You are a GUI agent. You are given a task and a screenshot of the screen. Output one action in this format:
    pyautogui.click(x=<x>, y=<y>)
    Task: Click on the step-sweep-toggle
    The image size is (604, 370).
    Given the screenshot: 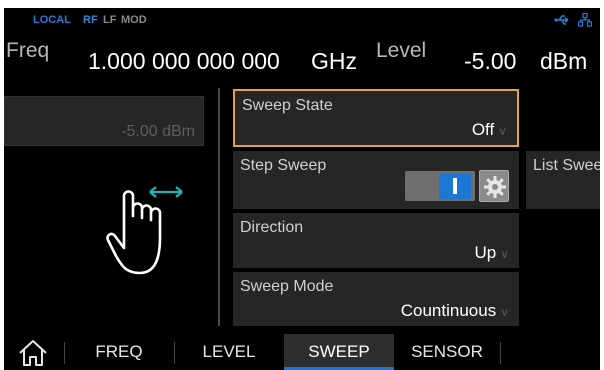 What is the action you would take?
    pyautogui.click(x=440, y=186)
    